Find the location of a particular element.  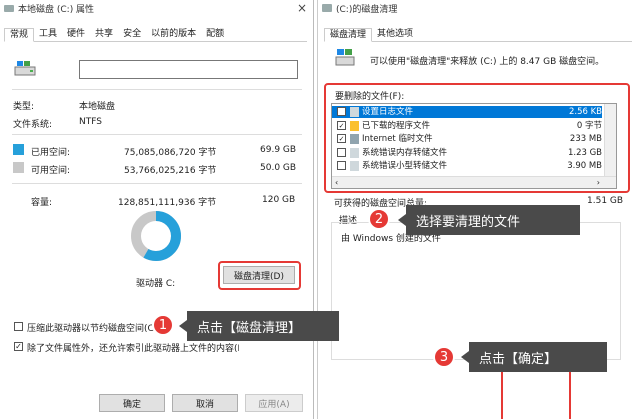

cleanup-window-title: (C:)的磁盘清理 is located at coordinates (367, 9).